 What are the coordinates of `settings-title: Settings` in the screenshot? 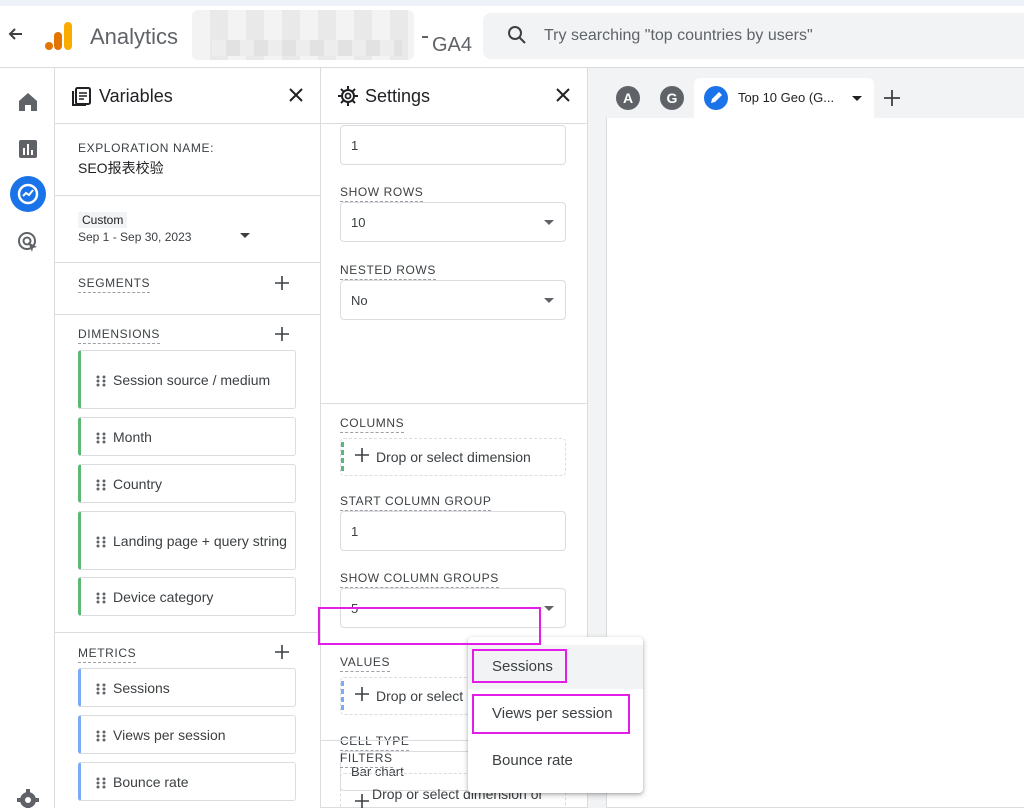 It's located at (398, 96).